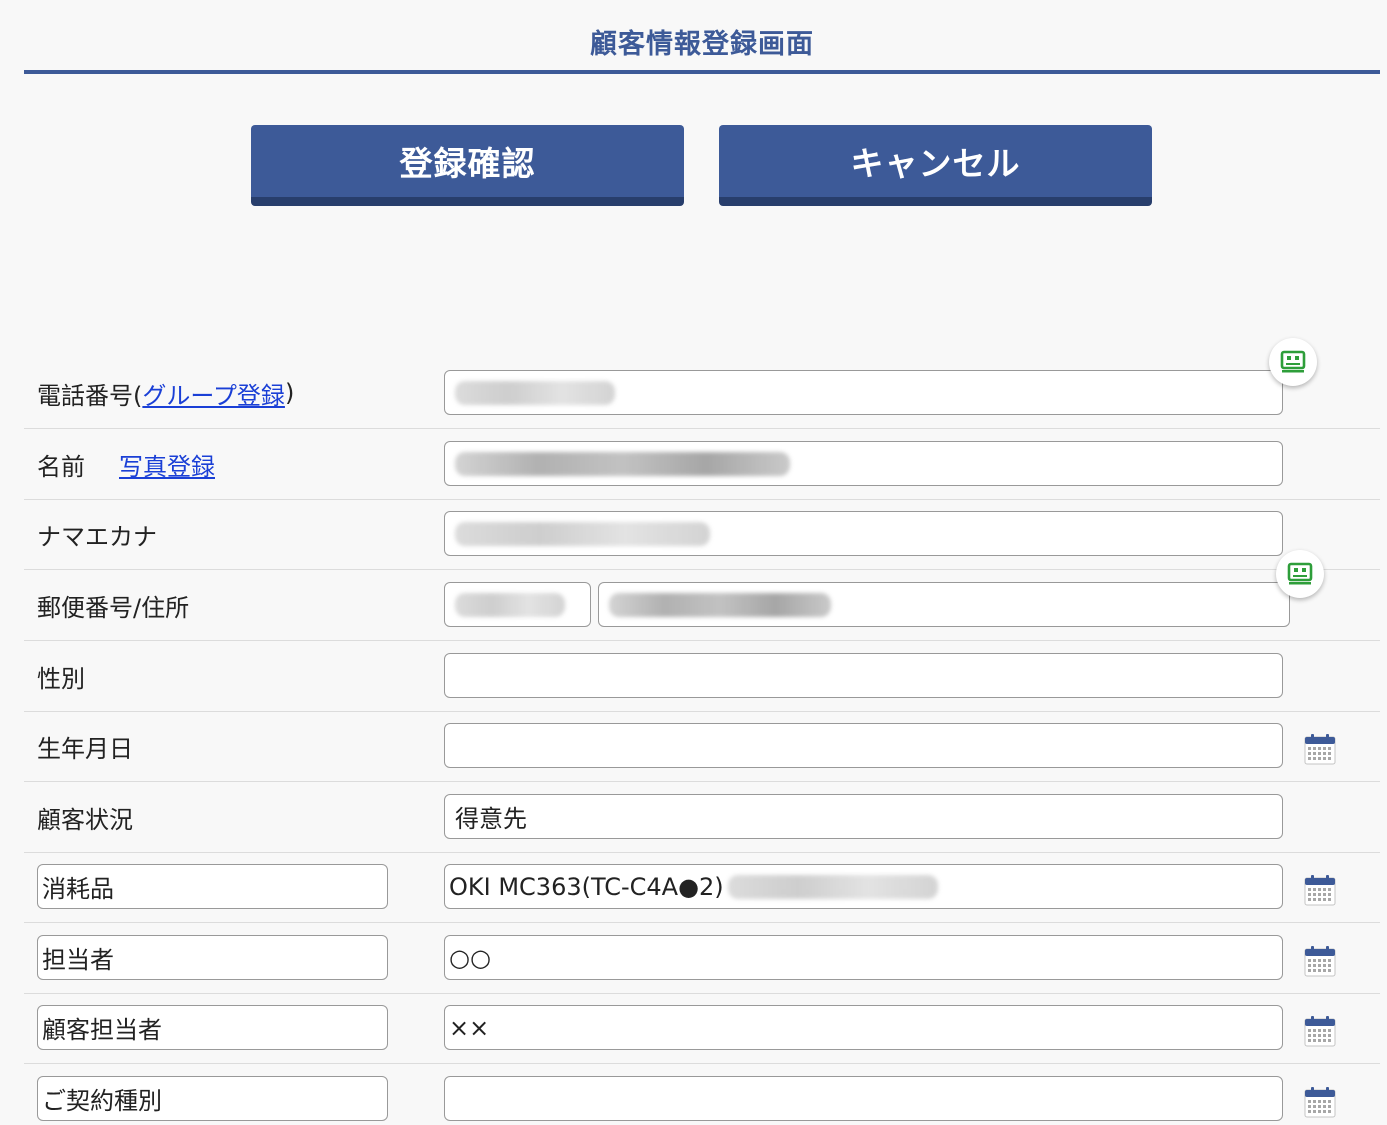 The image size is (1387, 1125). I want to click on phone-row: 電話番号(グループ登録), so click(702, 393).